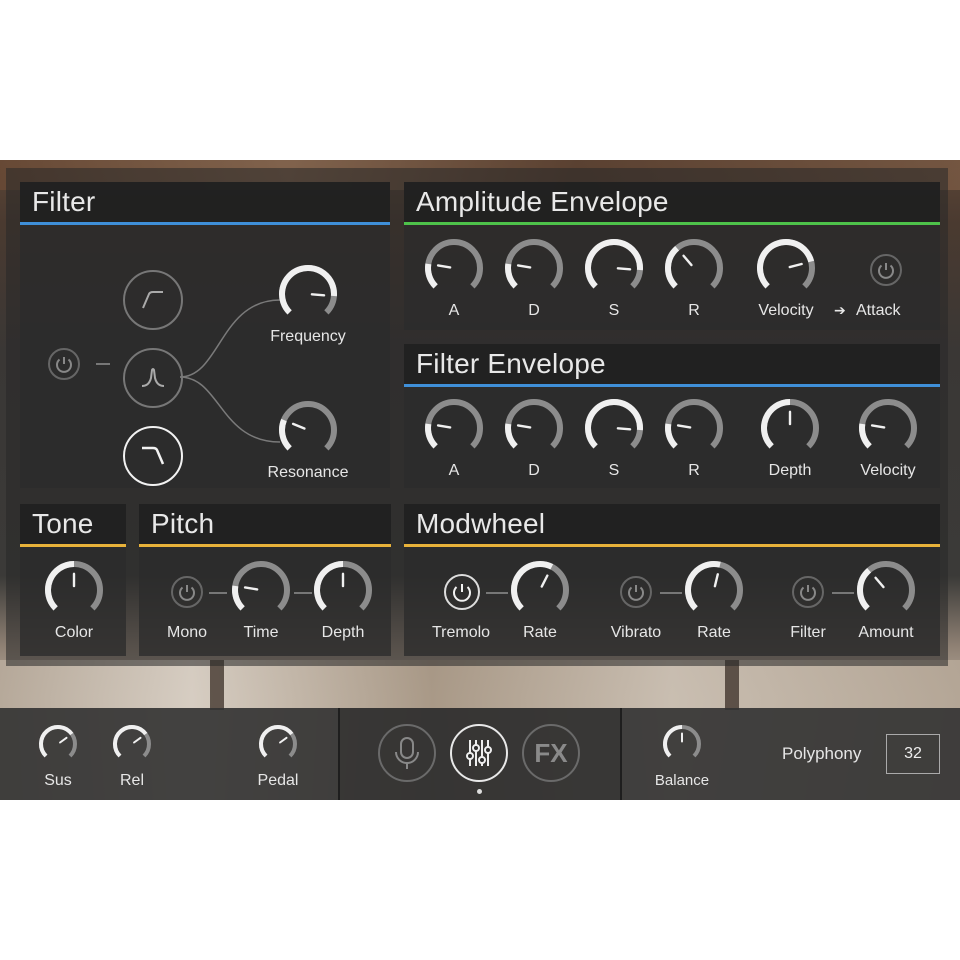 This screenshot has width=960, height=960. Describe the element at coordinates (672, 364) in the screenshot. I see `filter-envelope-header: Filter Envelope` at that location.